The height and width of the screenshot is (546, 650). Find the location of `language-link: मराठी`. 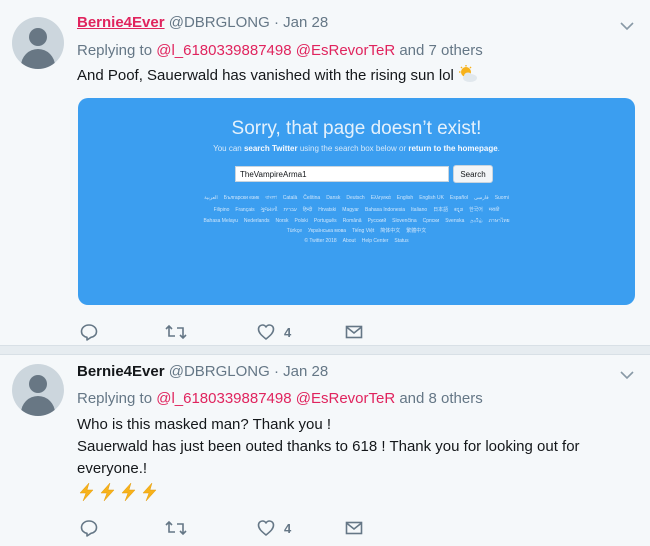

language-link: मराठी is located at coordinates (494, 210).